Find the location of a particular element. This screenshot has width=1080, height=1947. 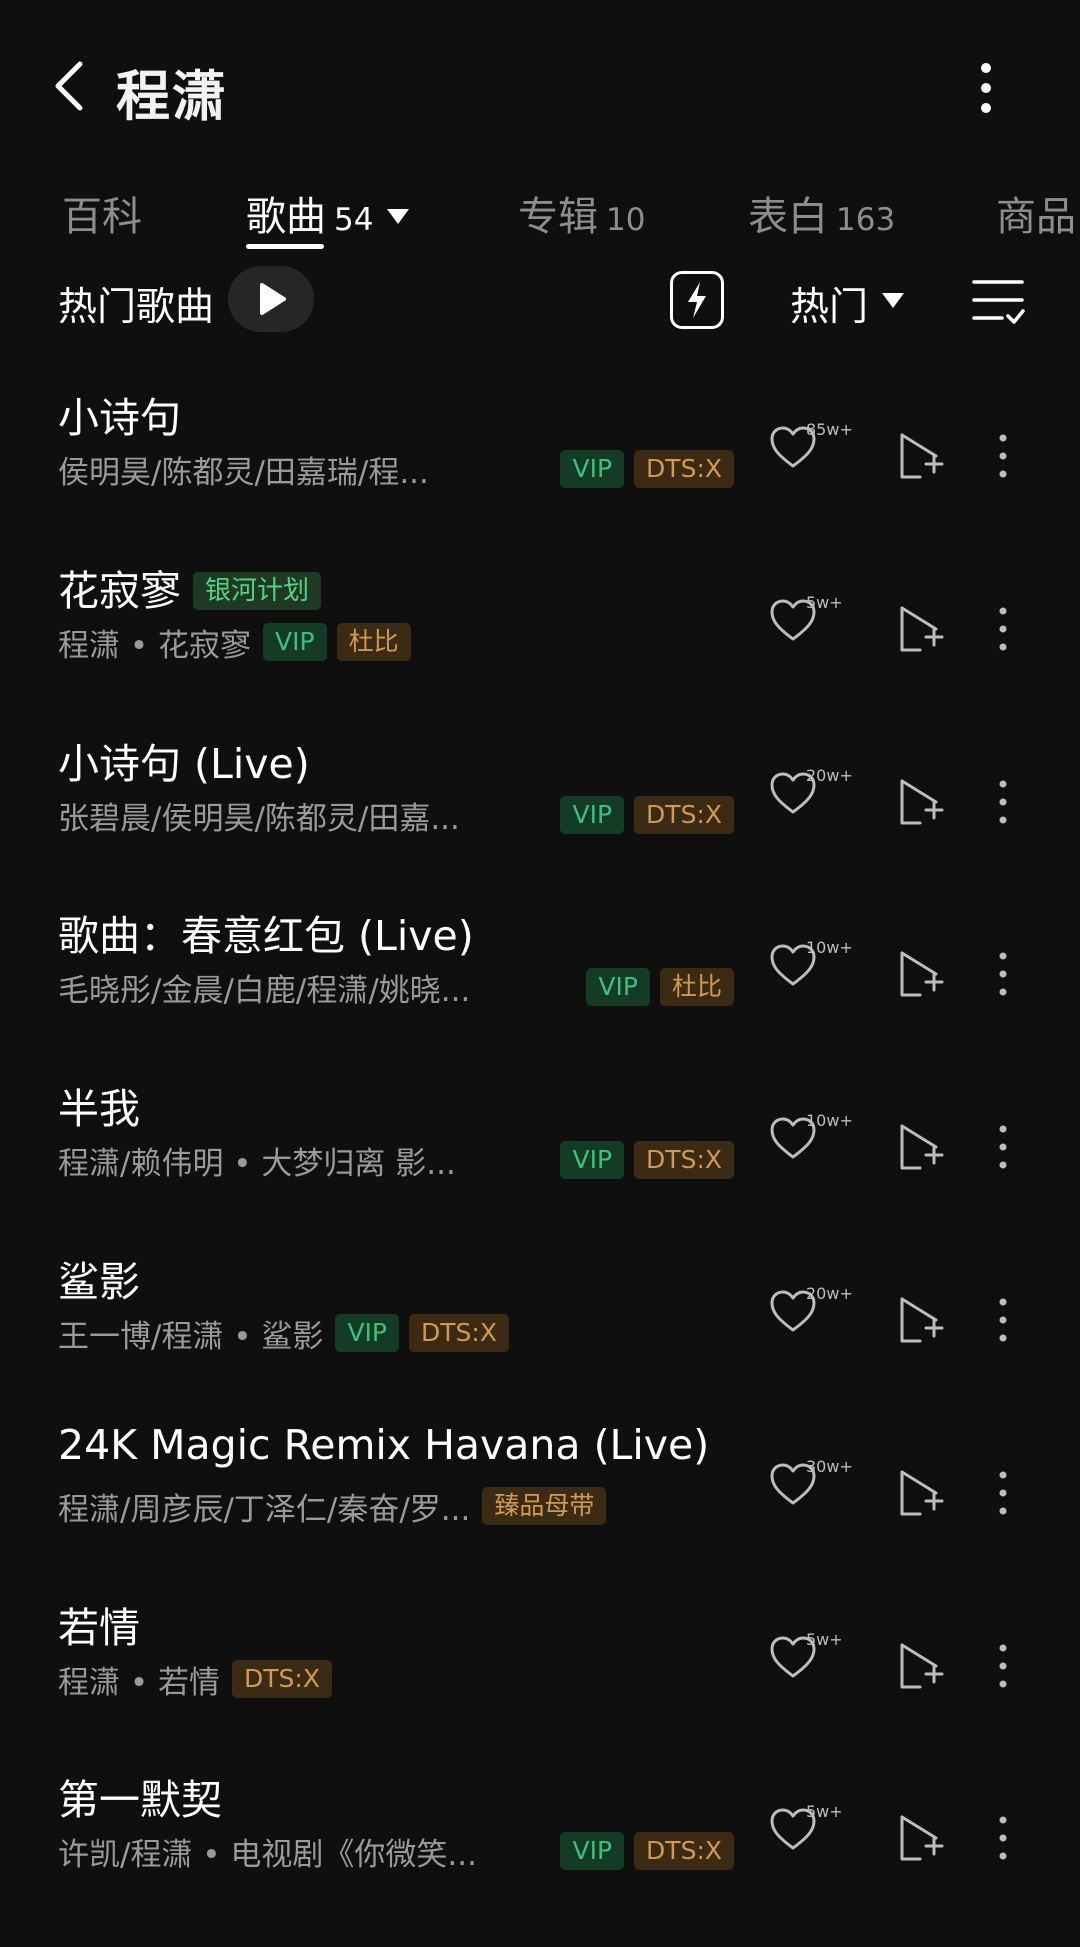

song-title: 第一默契 is located at coordinates (140, 1796).